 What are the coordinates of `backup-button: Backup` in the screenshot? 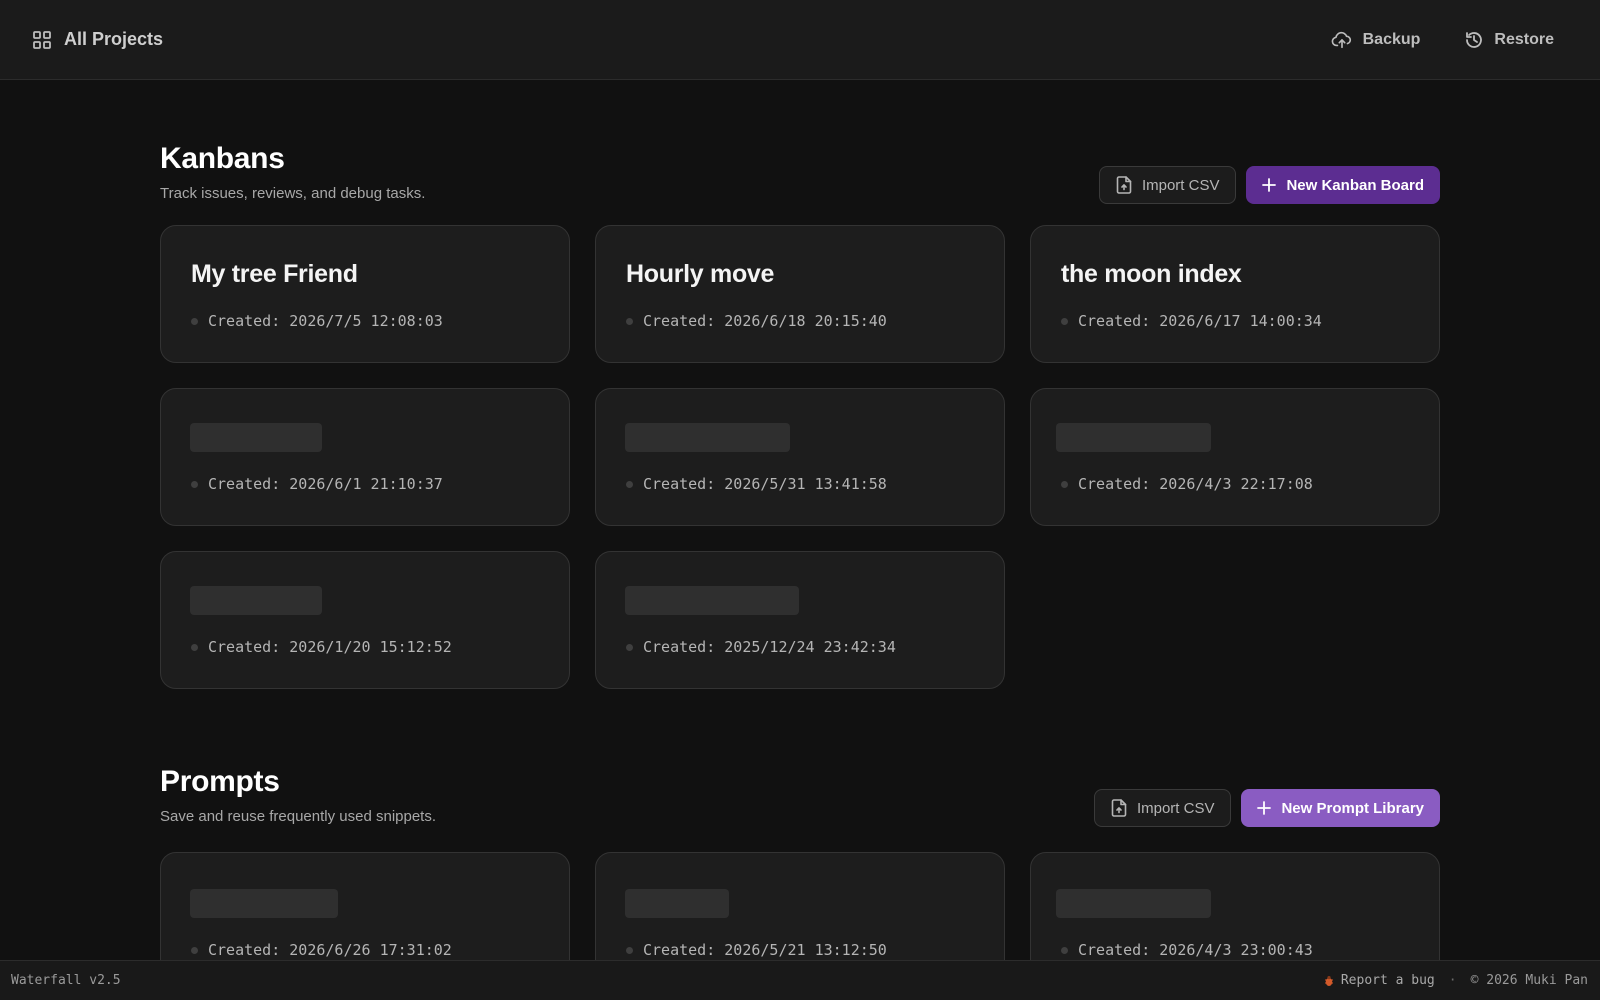 It's located at (1376, 40).